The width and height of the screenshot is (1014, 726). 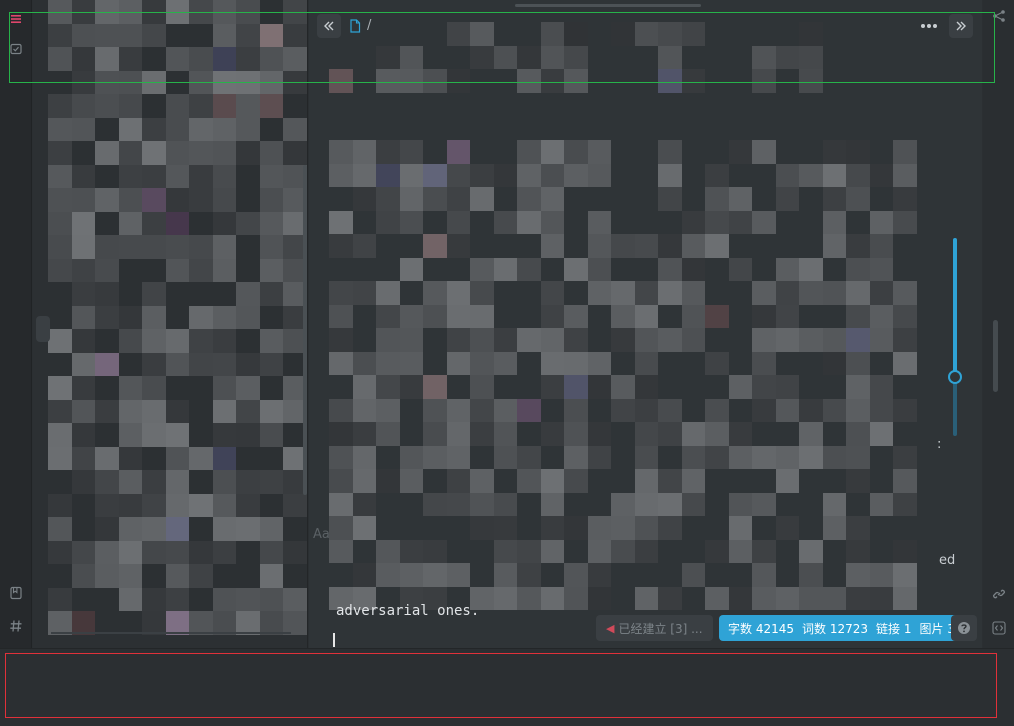 I want to click on word-count: 词数 12723, so click(x=835, y=628).